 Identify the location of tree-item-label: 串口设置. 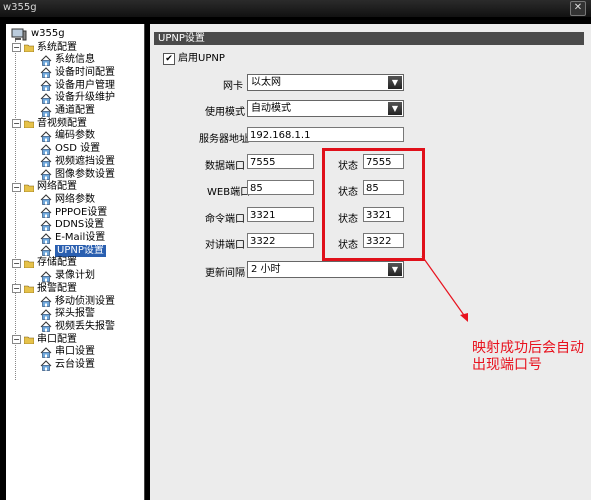
(75, 352).